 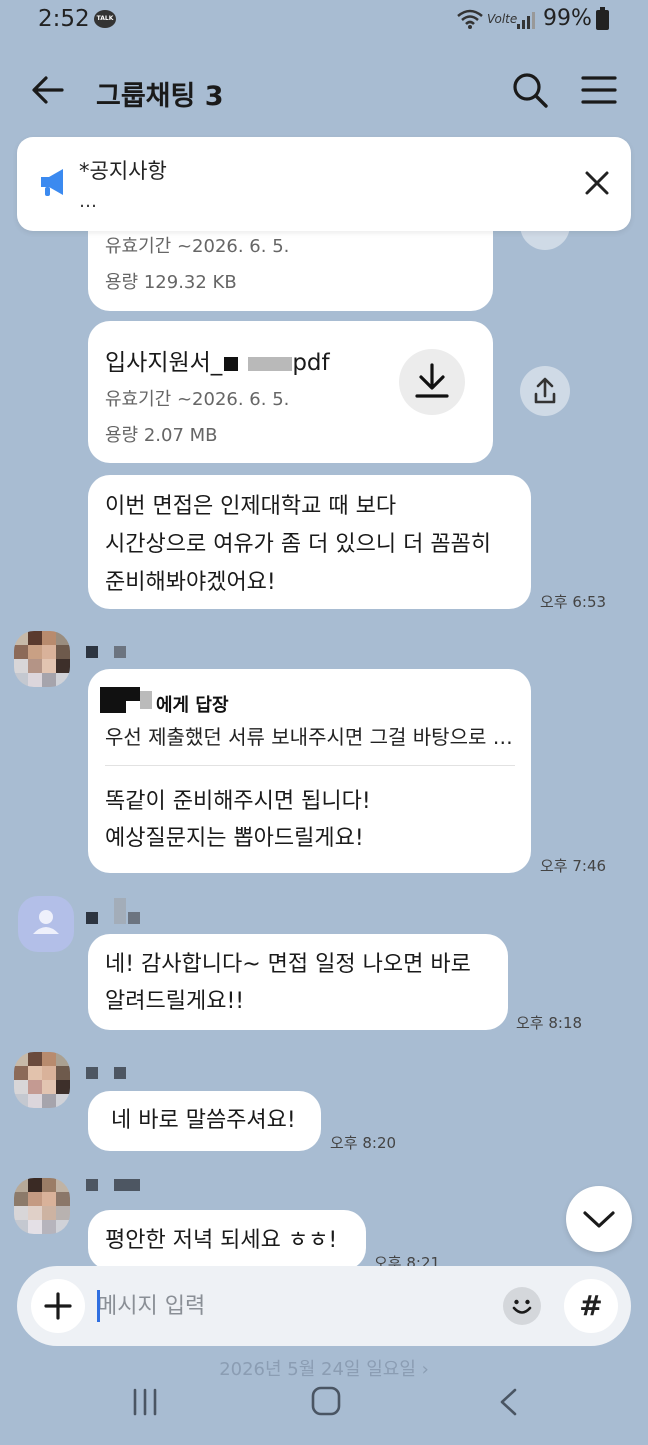 What do you see at coordinates (105, 19) in the screenshot?
I see `talk-notification-icon: TALK` at bounding box center [105, 19].